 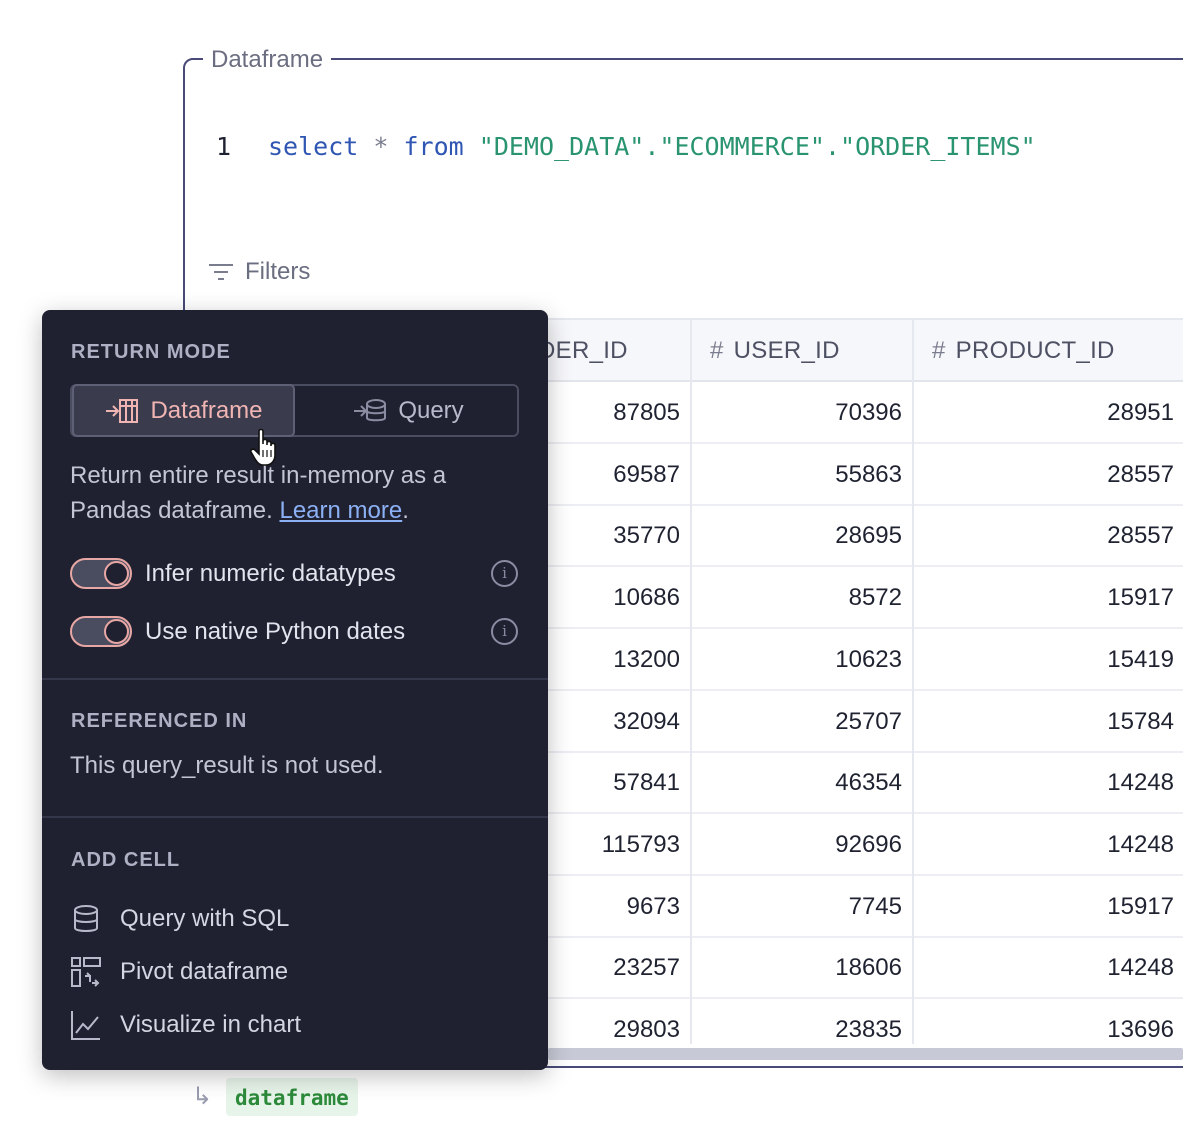 I want to click on table-cell: 70396, so click(x=827, y=413).